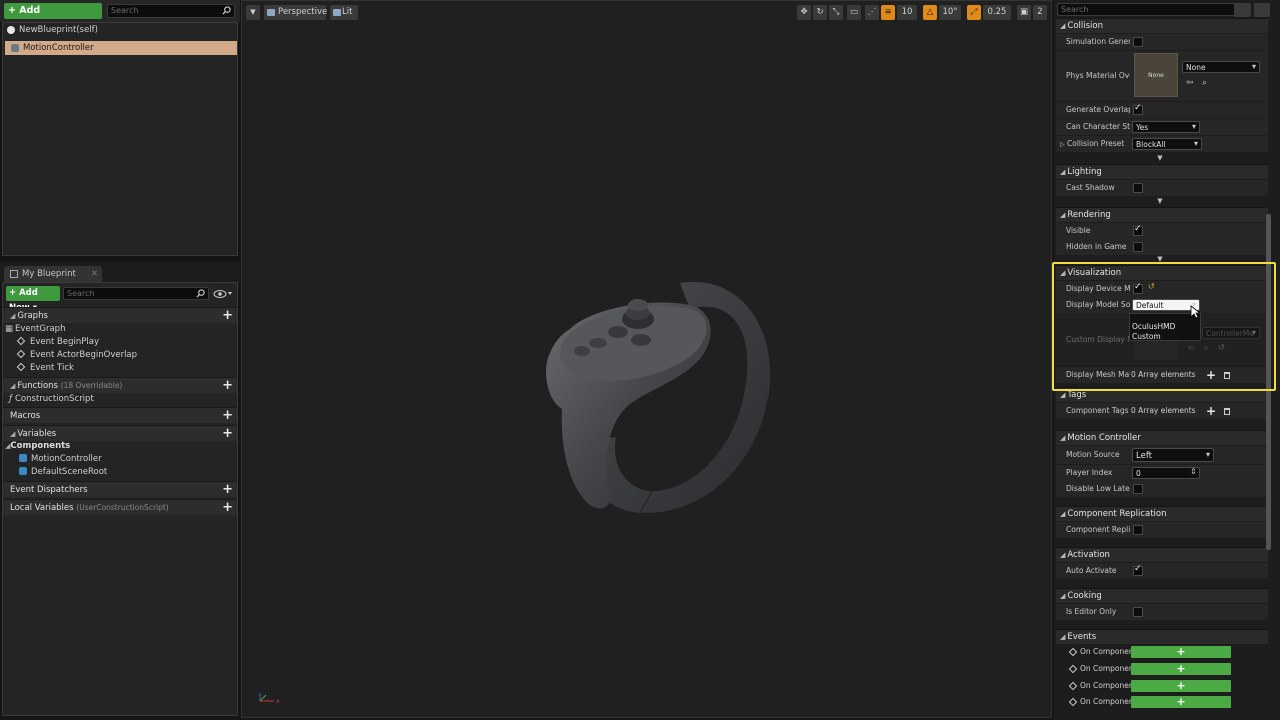  Describe the element at coordinates (997, 12) in the screenshot. I see `scale-snap-value: 0.25` at that location.